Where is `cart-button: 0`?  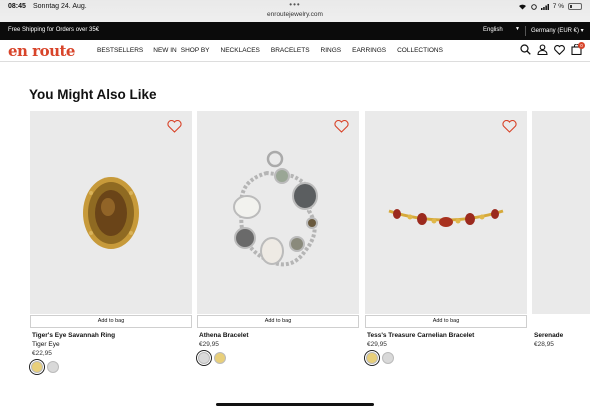 cart-button: 0 is located at coordinates (578, 48).